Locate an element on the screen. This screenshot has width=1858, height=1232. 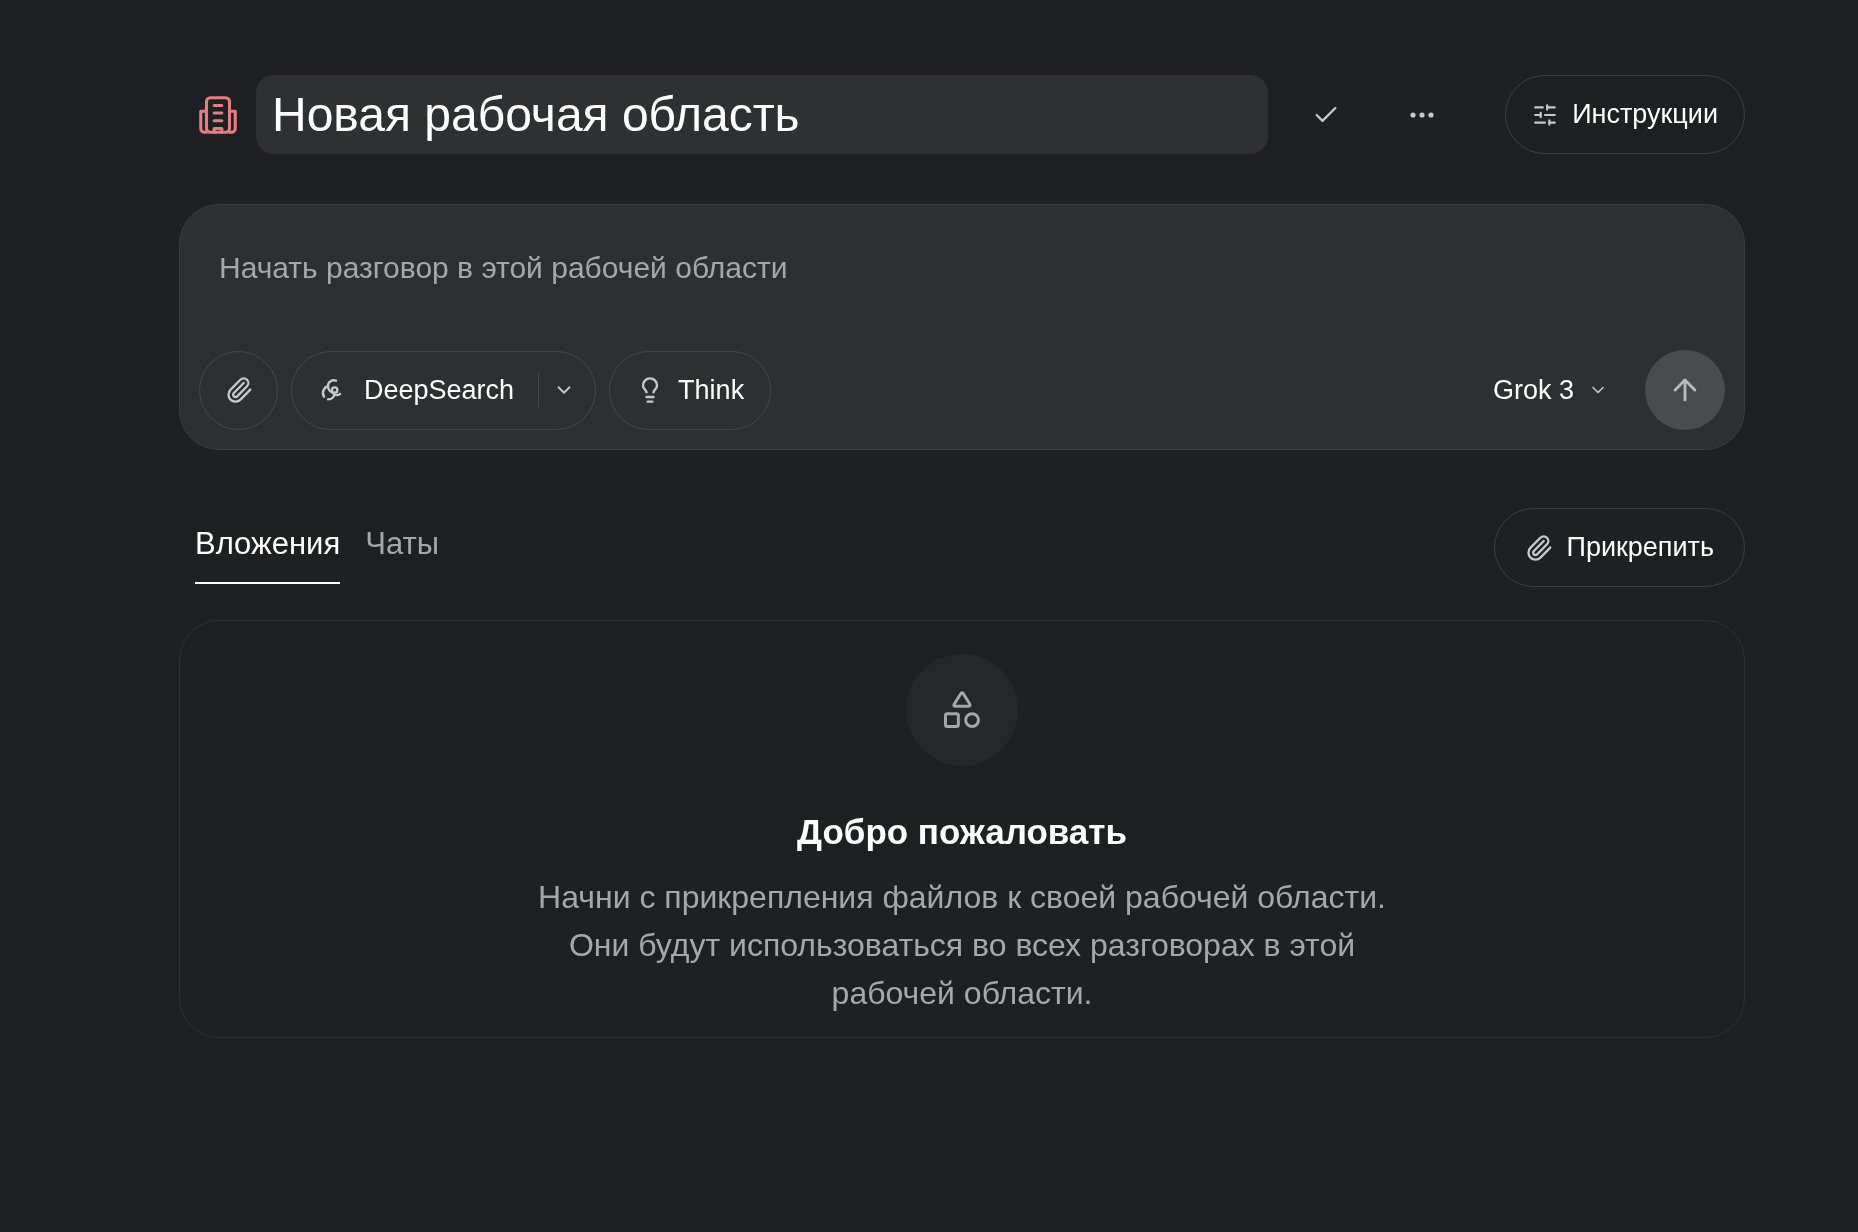
message-field: Начать разговор в этой рабочей области is located at coordinates (972, 267).